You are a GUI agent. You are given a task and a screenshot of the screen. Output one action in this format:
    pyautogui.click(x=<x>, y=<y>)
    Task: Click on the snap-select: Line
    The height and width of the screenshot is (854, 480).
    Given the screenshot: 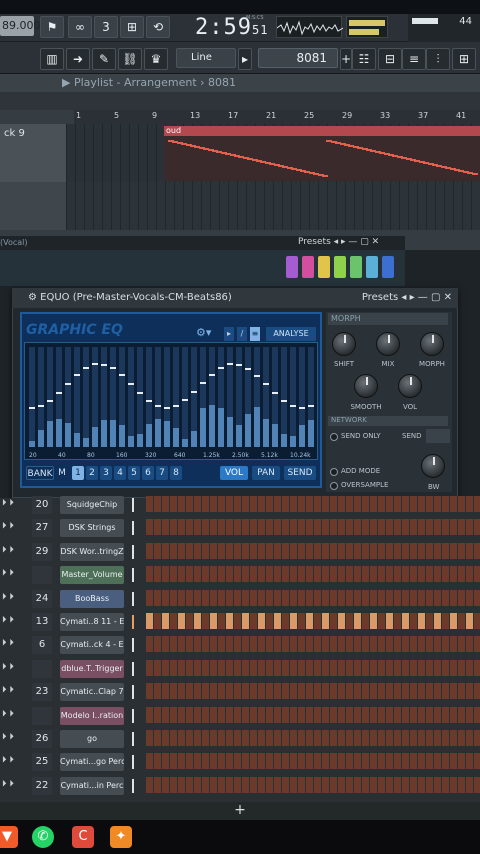 What is the action you would take?
    pyautogui.click(x=206, y=58)
    